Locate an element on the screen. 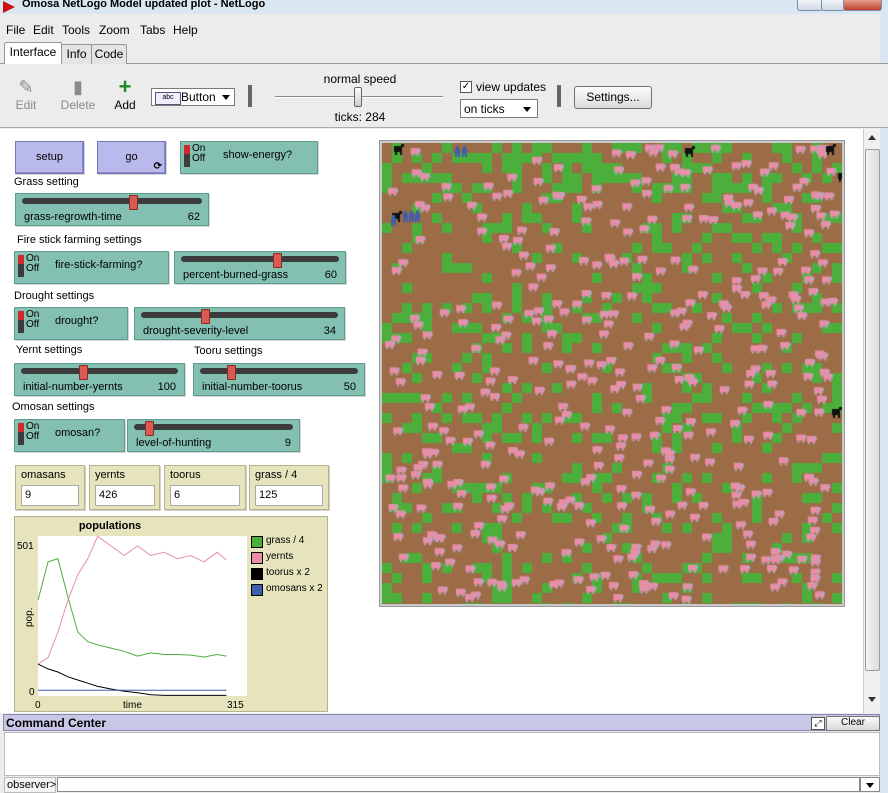  clear-button: Clear is located at coordinates (853, 723).